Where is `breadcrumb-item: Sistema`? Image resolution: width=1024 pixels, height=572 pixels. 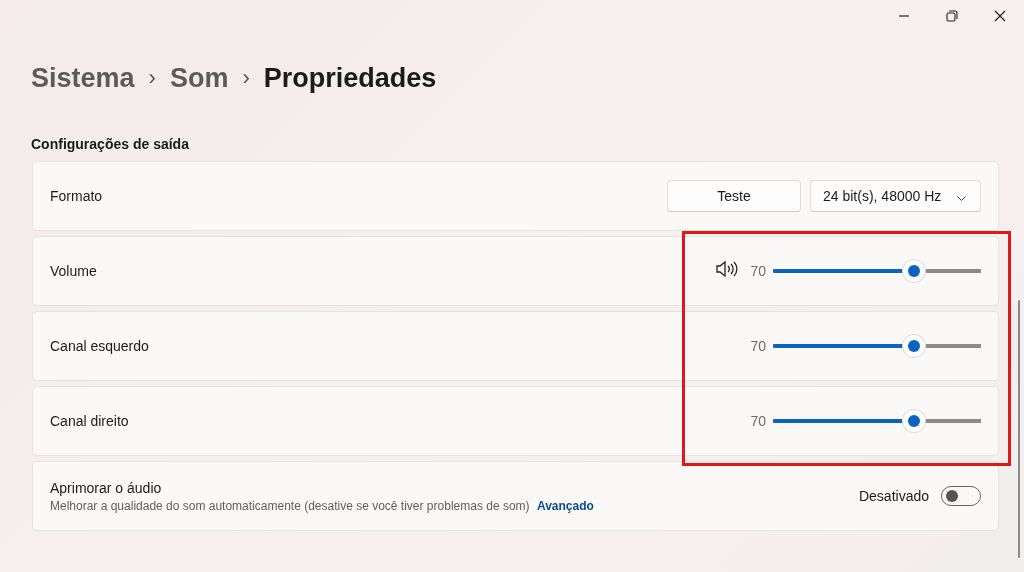
breadcrumb-item: Sistema is located at coordinates (83, 78).